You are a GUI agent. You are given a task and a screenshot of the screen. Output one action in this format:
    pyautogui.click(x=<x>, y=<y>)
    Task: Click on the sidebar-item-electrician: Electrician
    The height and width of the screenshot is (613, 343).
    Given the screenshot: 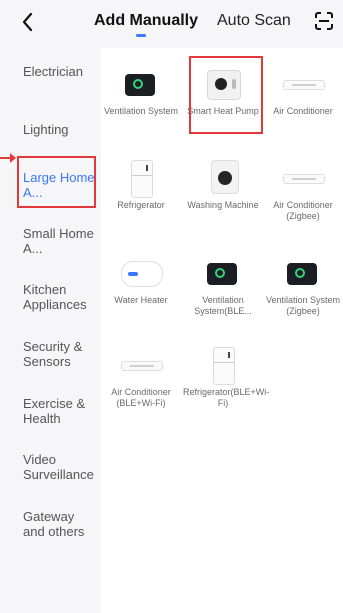 What is the action you would take?
    pyautogui.click(x=60, y=71)
    